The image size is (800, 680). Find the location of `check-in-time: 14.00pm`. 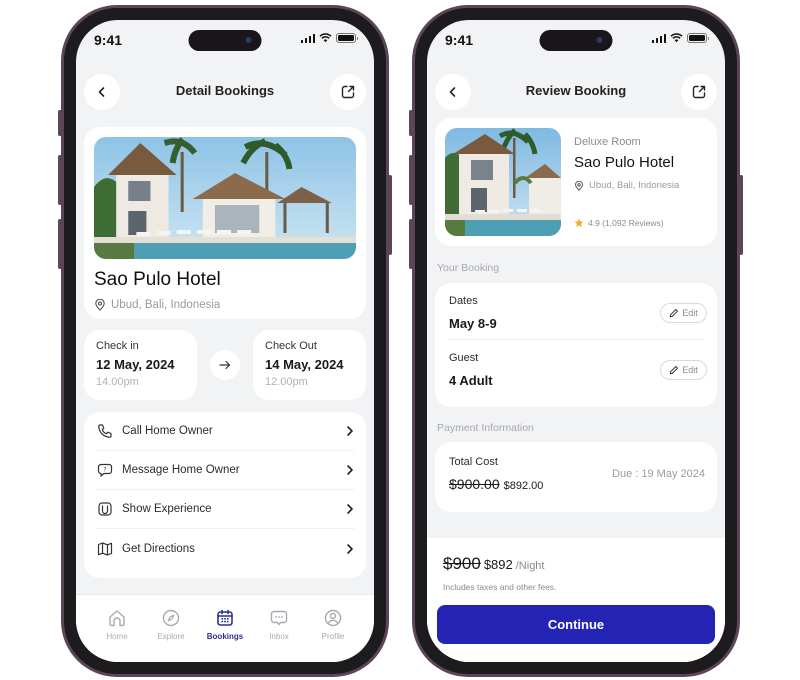

check-in-time: 14.00pm is located at coordinates (117, 382).